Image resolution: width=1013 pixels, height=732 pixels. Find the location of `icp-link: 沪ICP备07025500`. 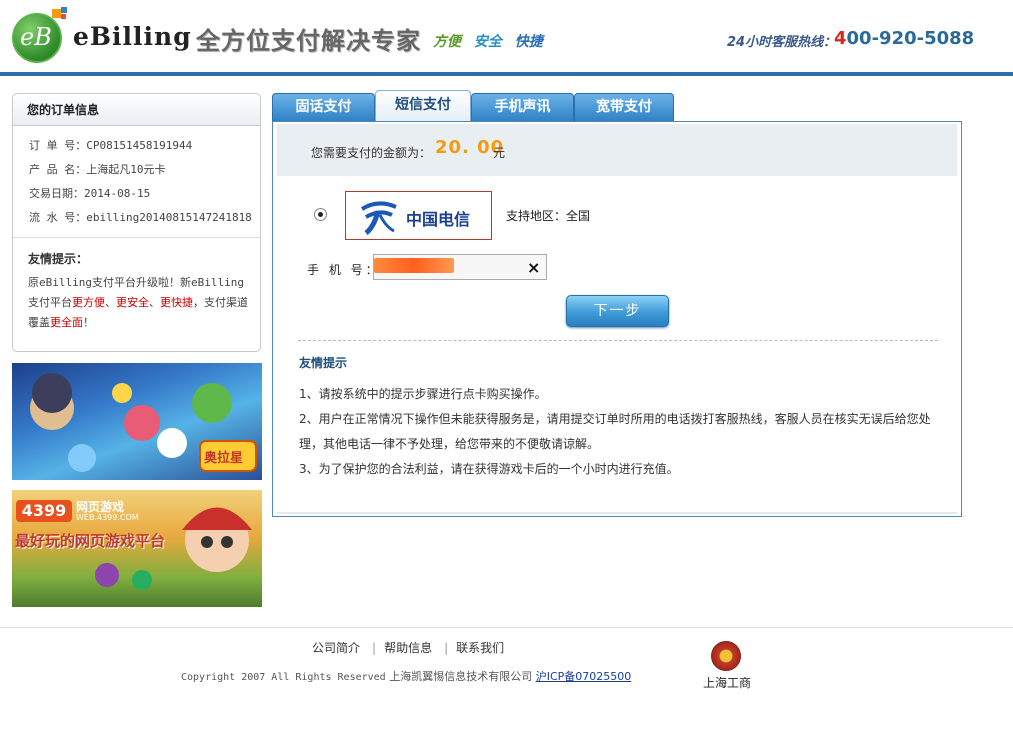

icp-link: 沪ICP备07025500 is located at coordinates (584, 676).